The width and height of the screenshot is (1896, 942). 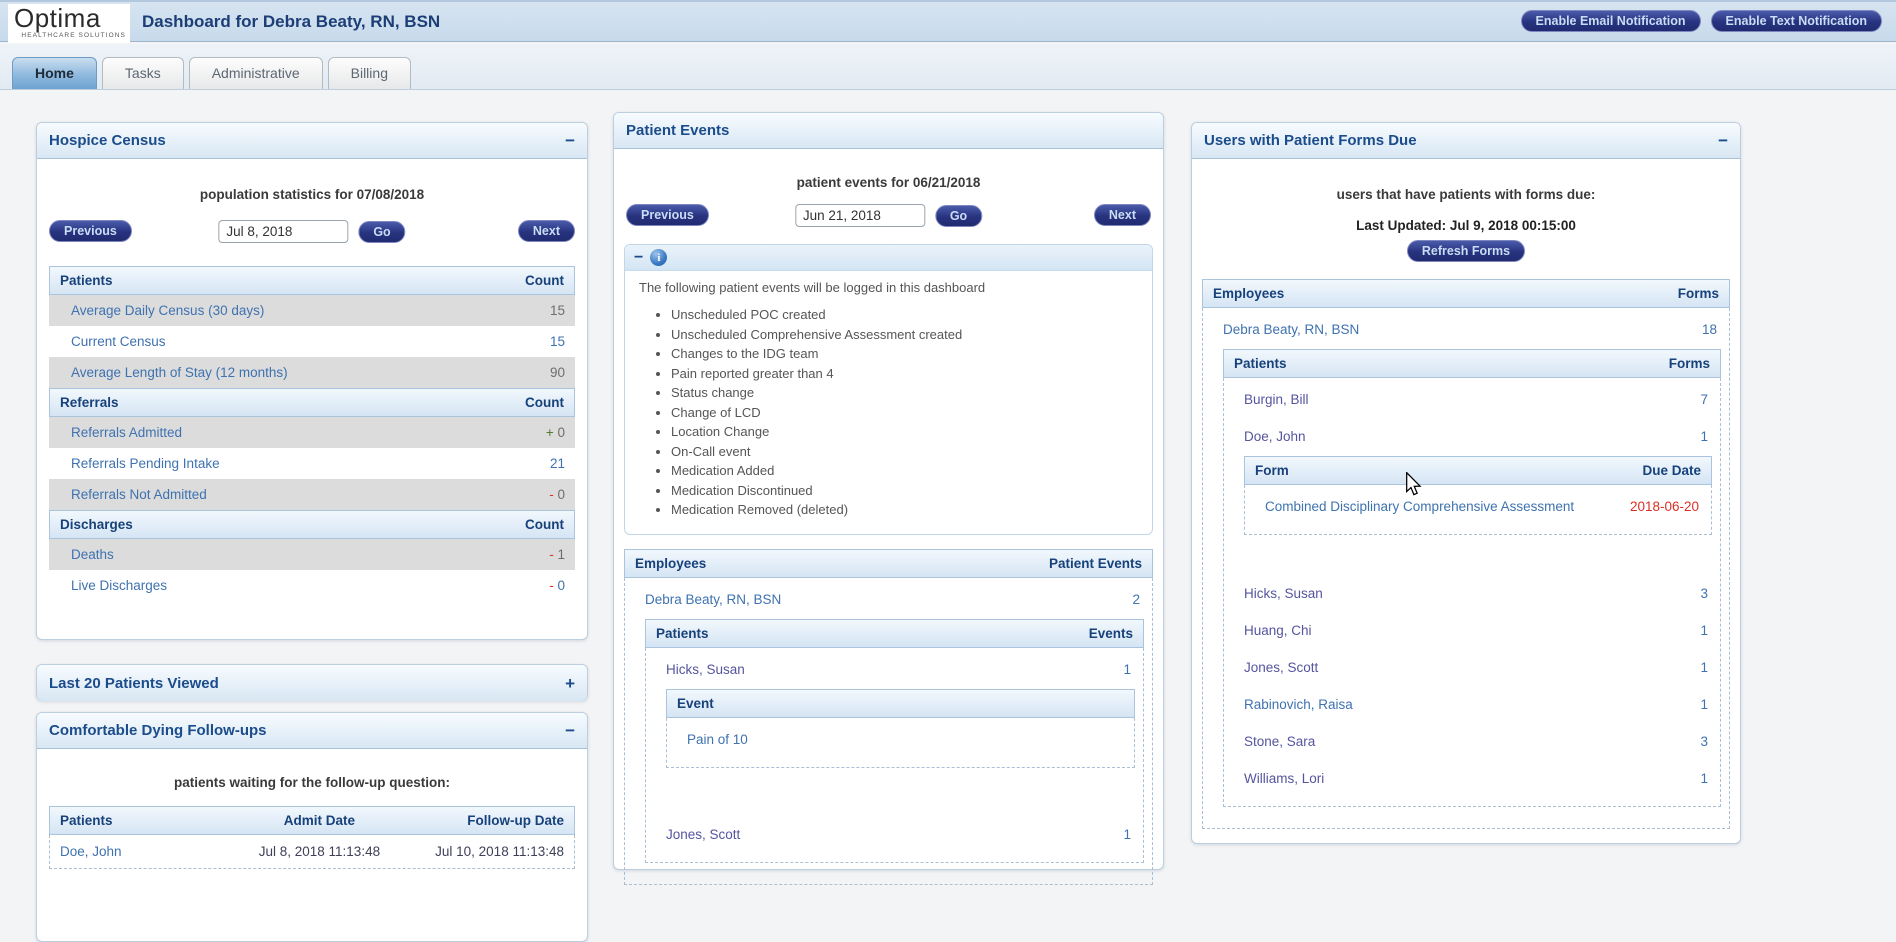 What do you see at coordinates (54, 73) in the screenshot?
I see `tab-home: Home` at bounding box center [54, 73].